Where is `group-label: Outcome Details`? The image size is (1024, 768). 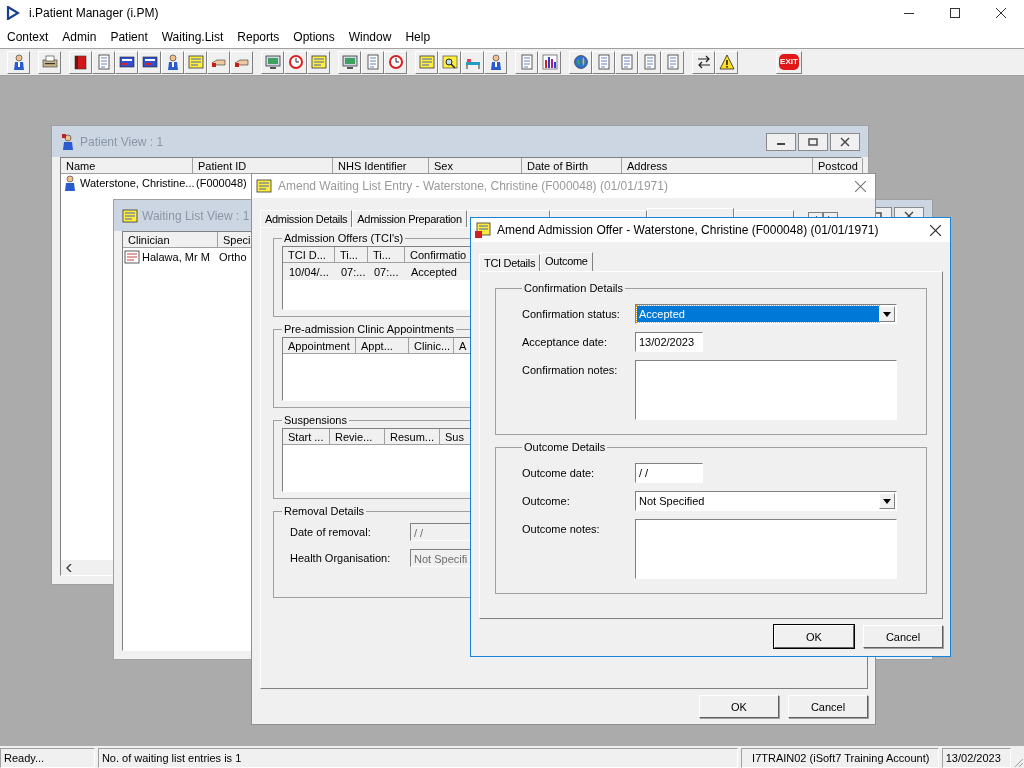
group-label: Outcome Details is located at coordinates (565, 447).